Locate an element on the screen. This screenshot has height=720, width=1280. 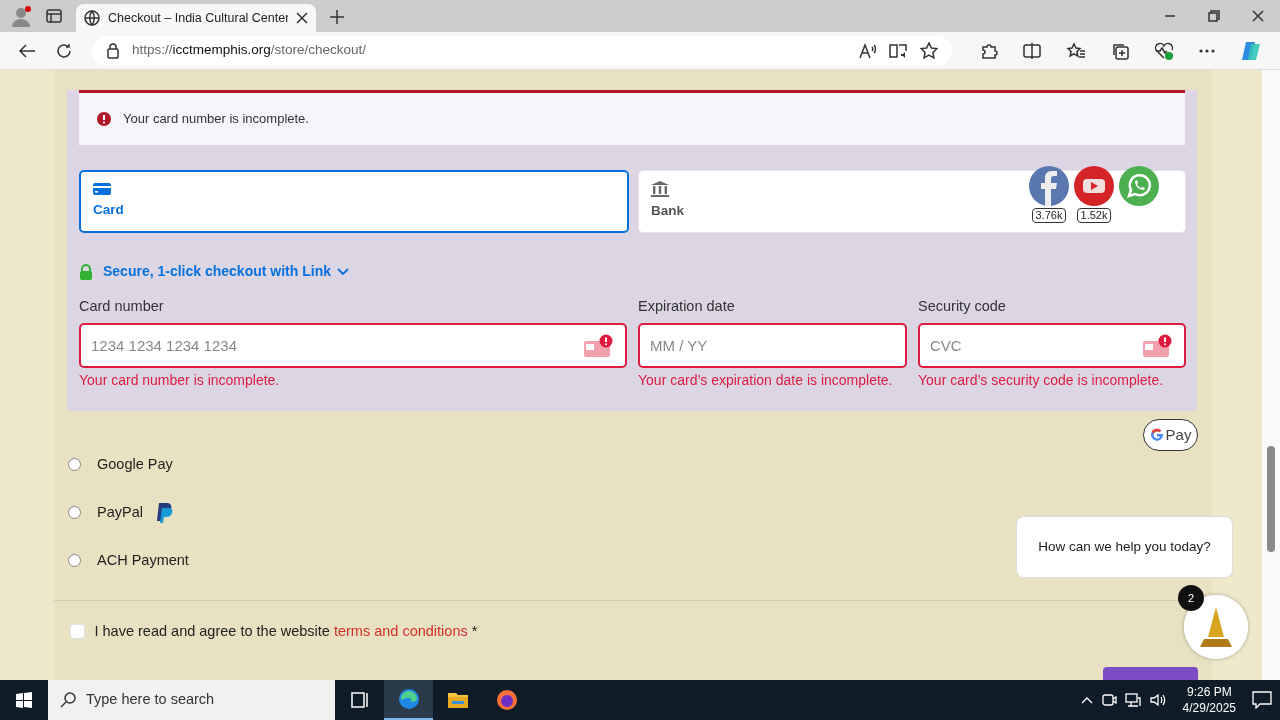
read-aloud-icon is located at coordinates (867, 50).